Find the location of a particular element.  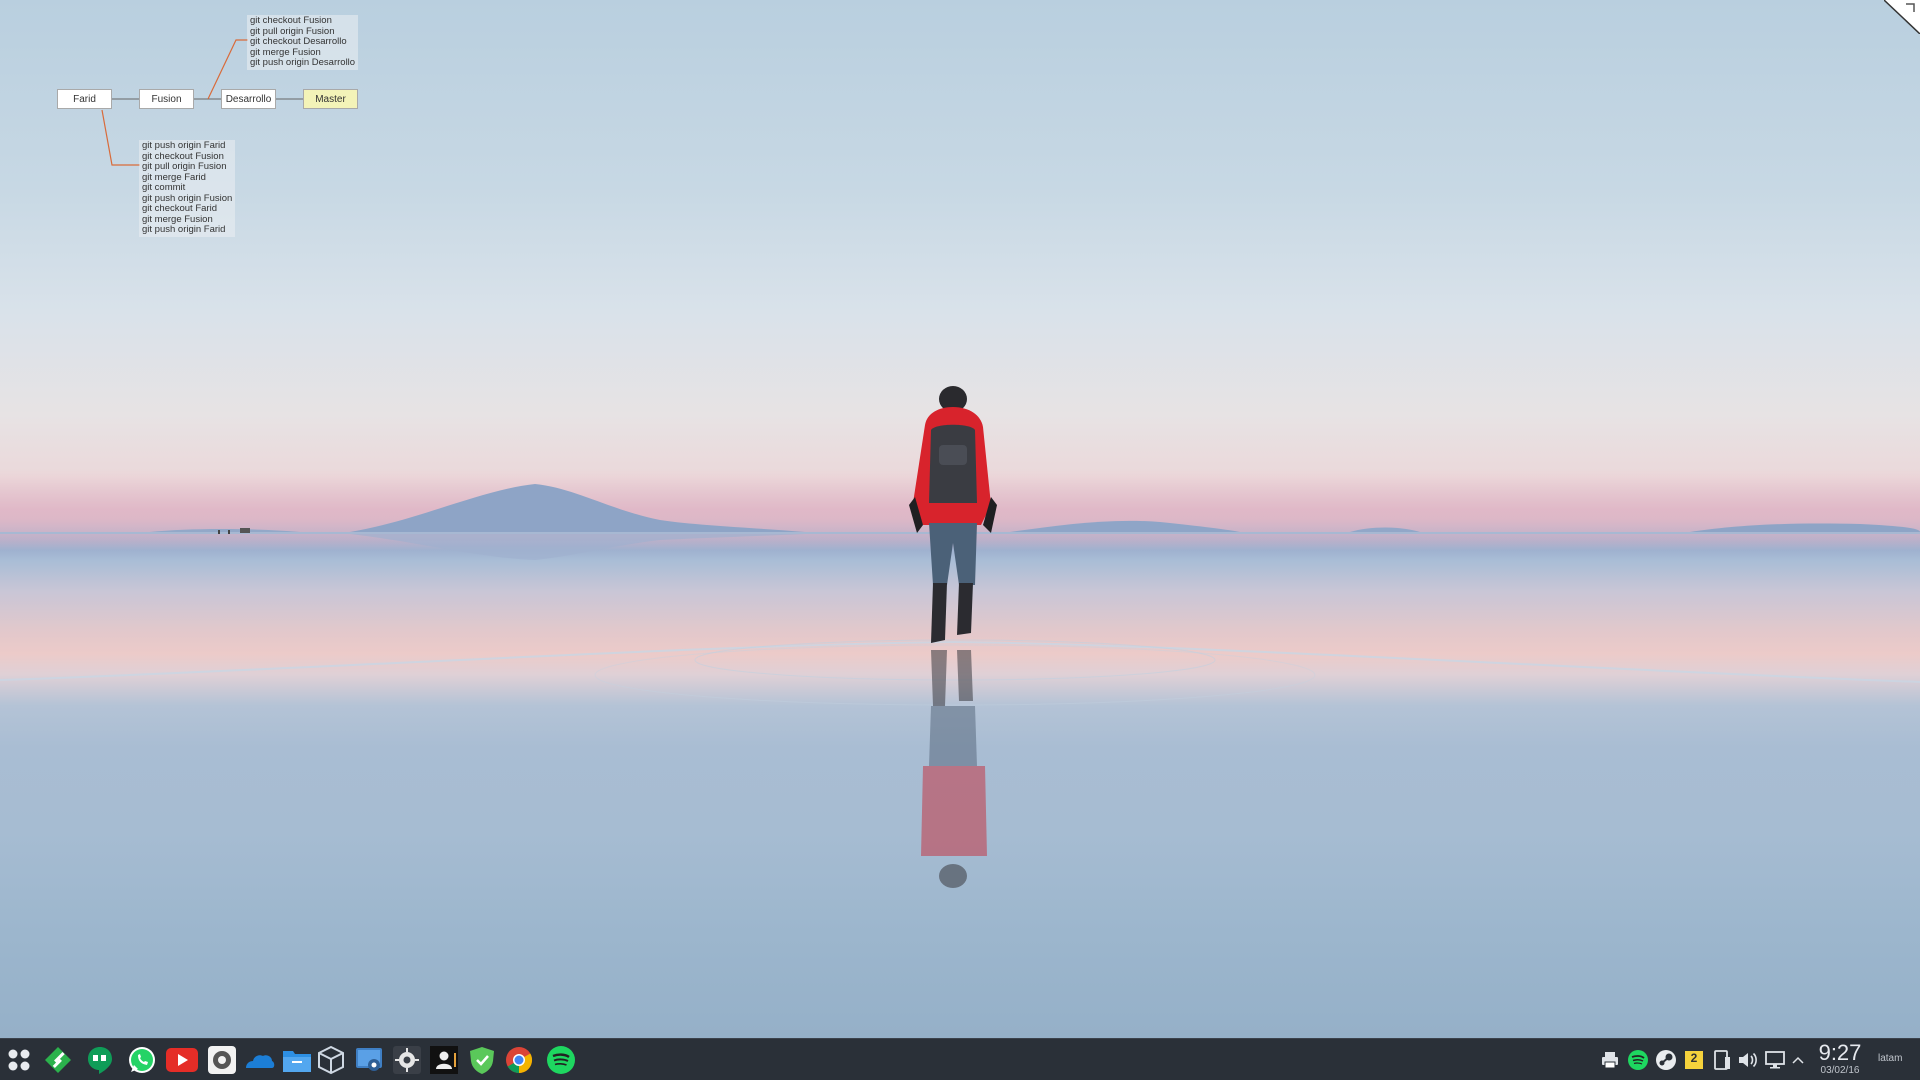

terminal-icon is located at coordinates (444, 1060).